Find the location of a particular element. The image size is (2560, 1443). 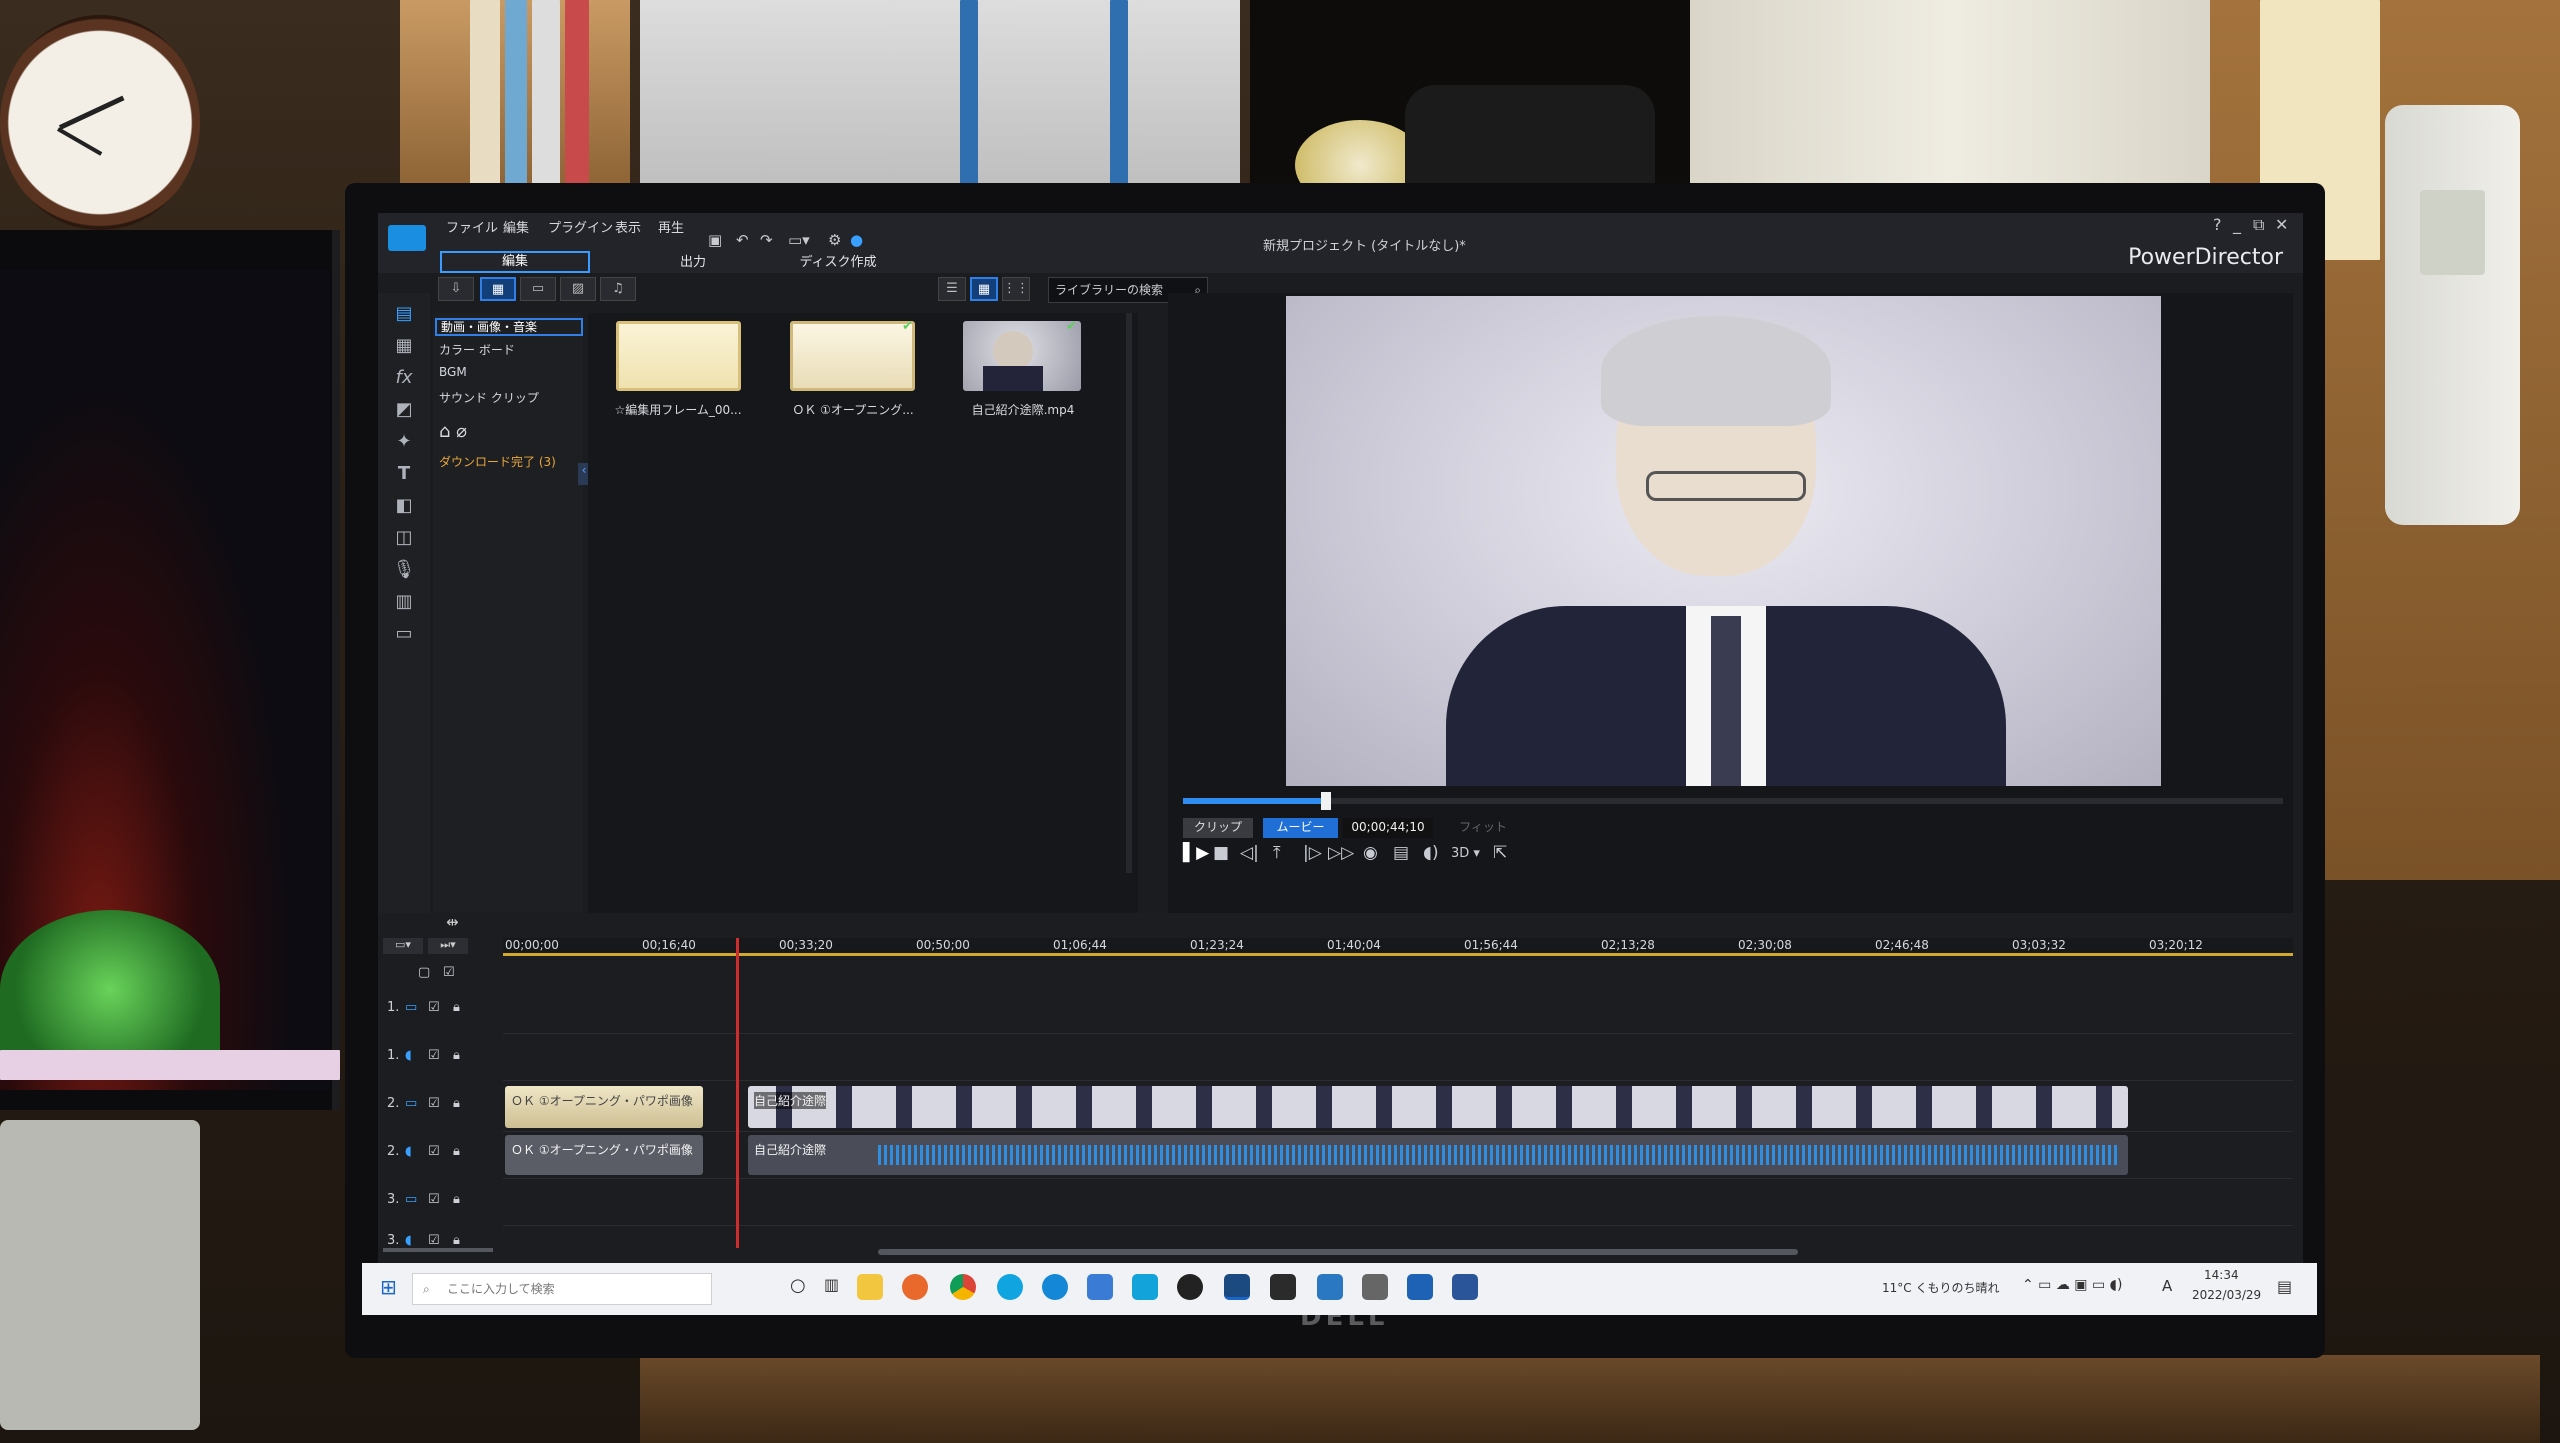

settings-gear-icon: ⚙ is located at coordinates (834, 240).